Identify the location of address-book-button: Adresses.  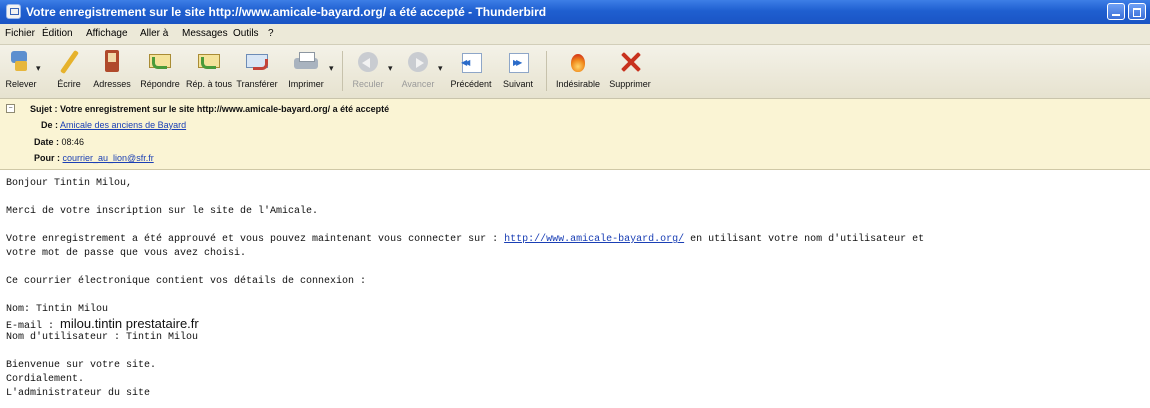
(112, 69).